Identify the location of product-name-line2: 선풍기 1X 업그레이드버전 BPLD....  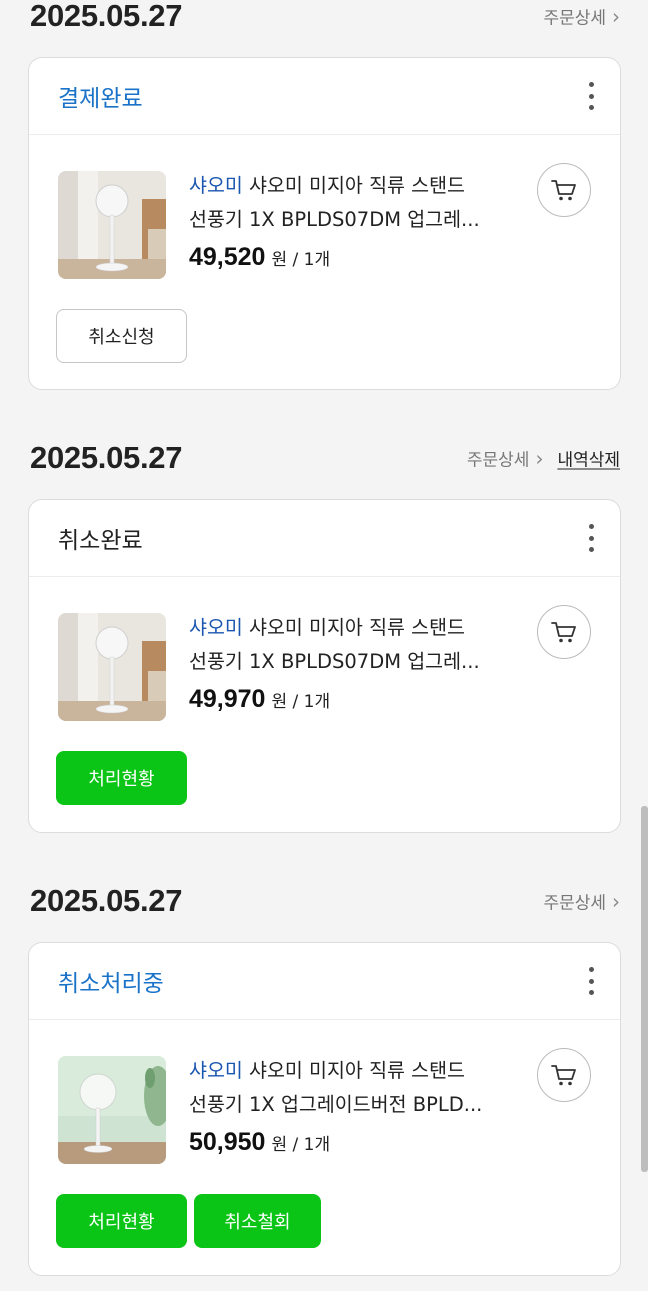
(336, 1104).